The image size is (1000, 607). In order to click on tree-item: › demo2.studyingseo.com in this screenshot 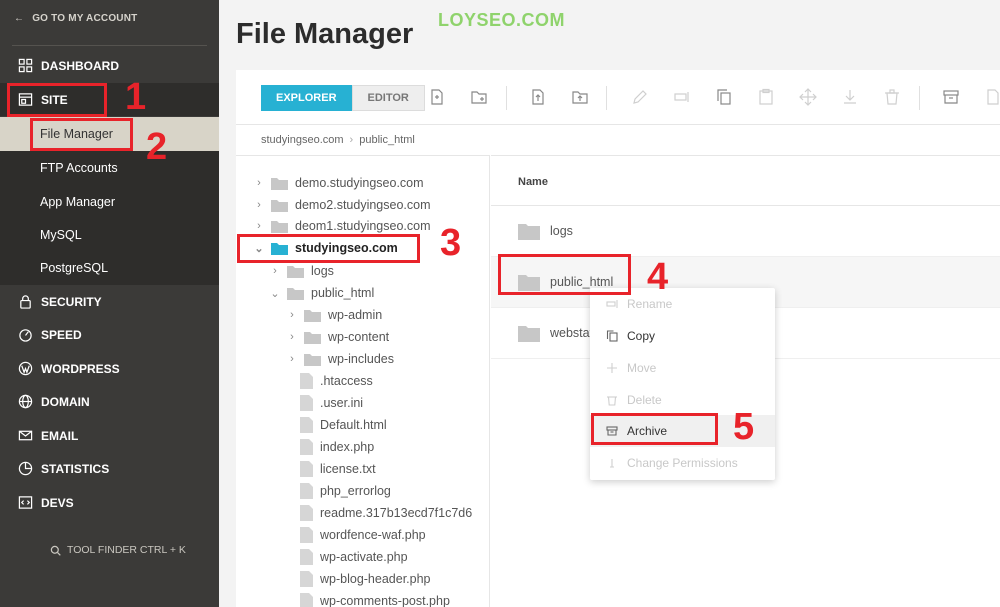, I will do `click(342, 205)`.